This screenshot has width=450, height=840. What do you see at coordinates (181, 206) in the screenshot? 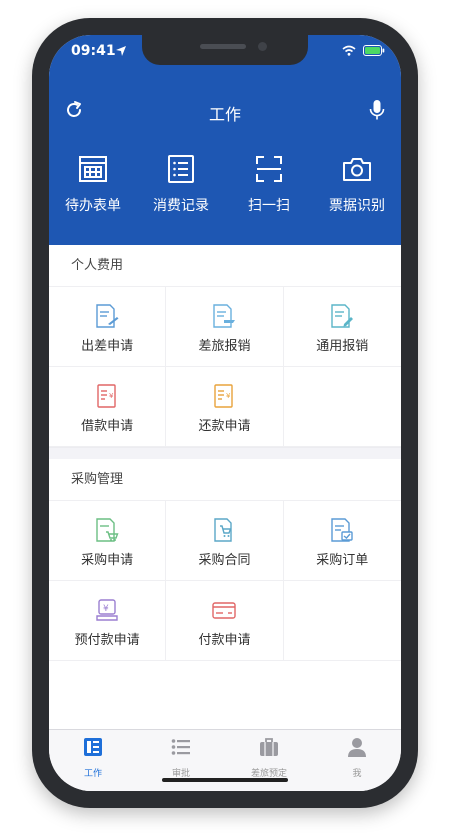
I see `quick-label: 消费记录` at bounding box center [181, 206].